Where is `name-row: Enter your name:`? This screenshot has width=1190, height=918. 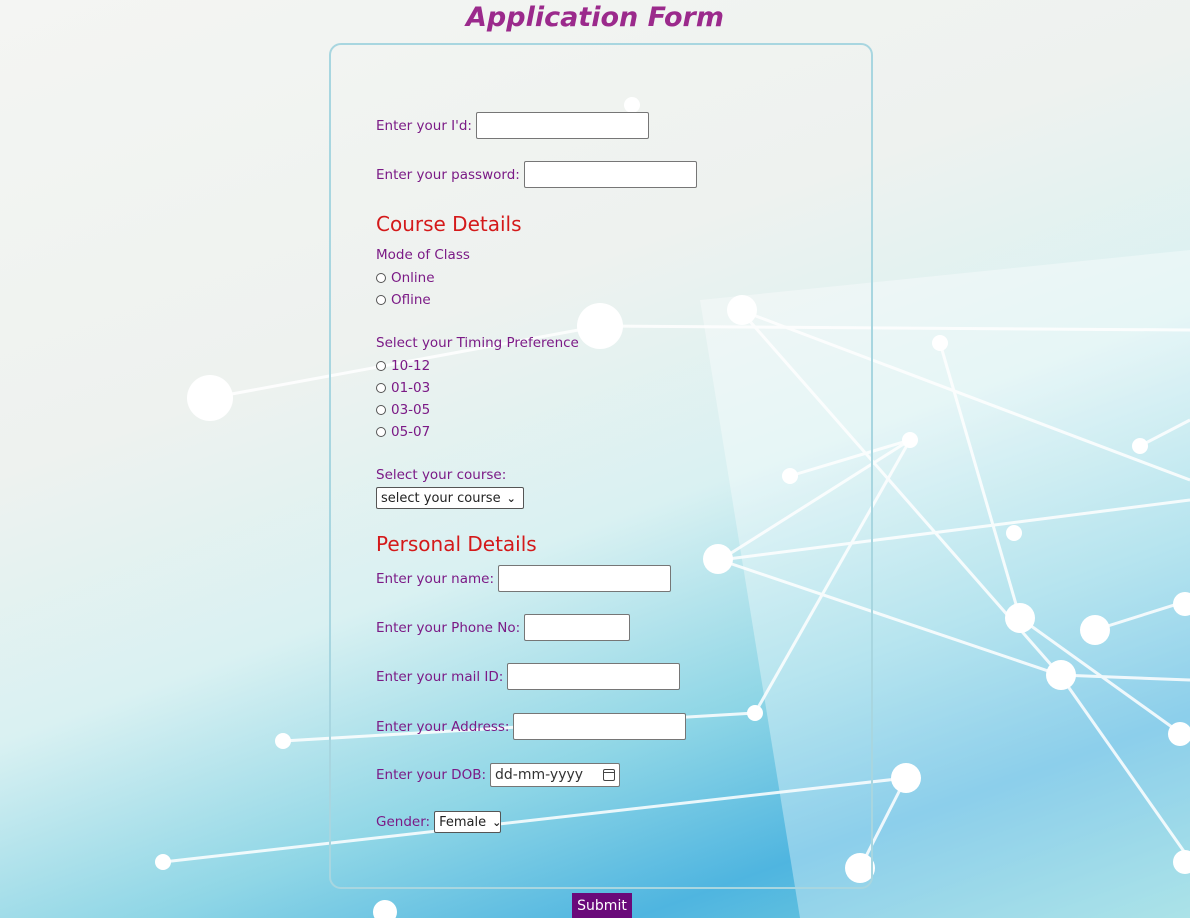
name-row: Enter your name: is located at coordinates (524, 578).